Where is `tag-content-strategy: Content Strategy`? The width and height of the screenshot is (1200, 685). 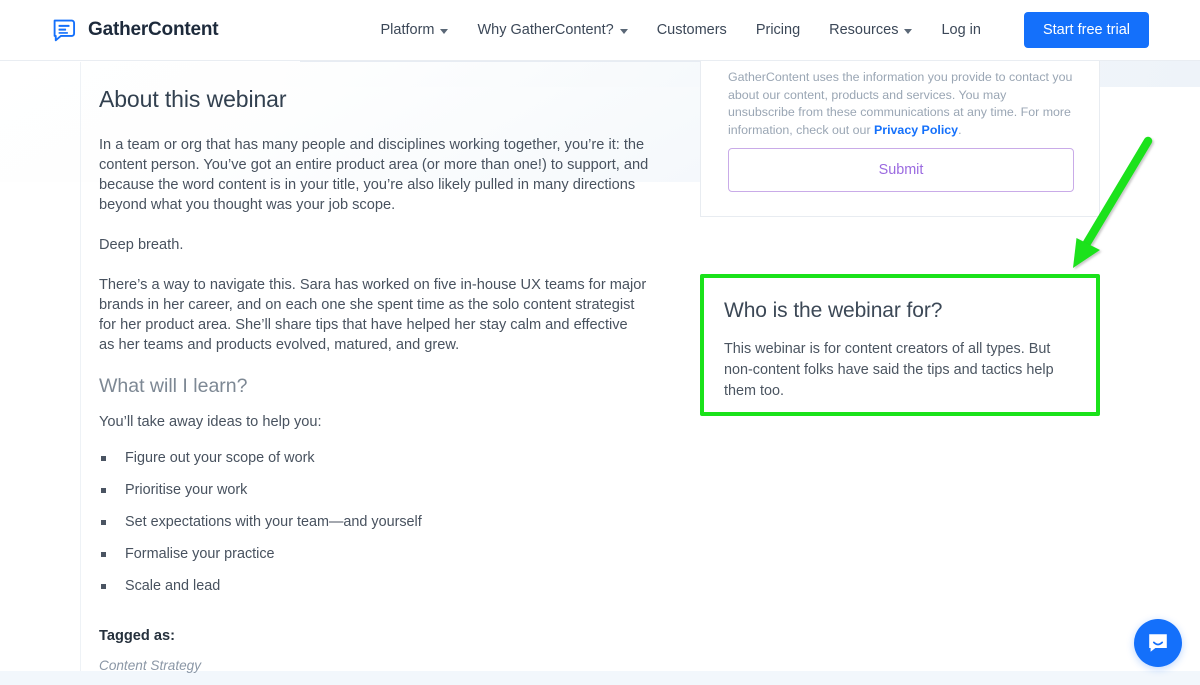
tag-content-strategy: Content Strategy is located at coordinates (379, 665).